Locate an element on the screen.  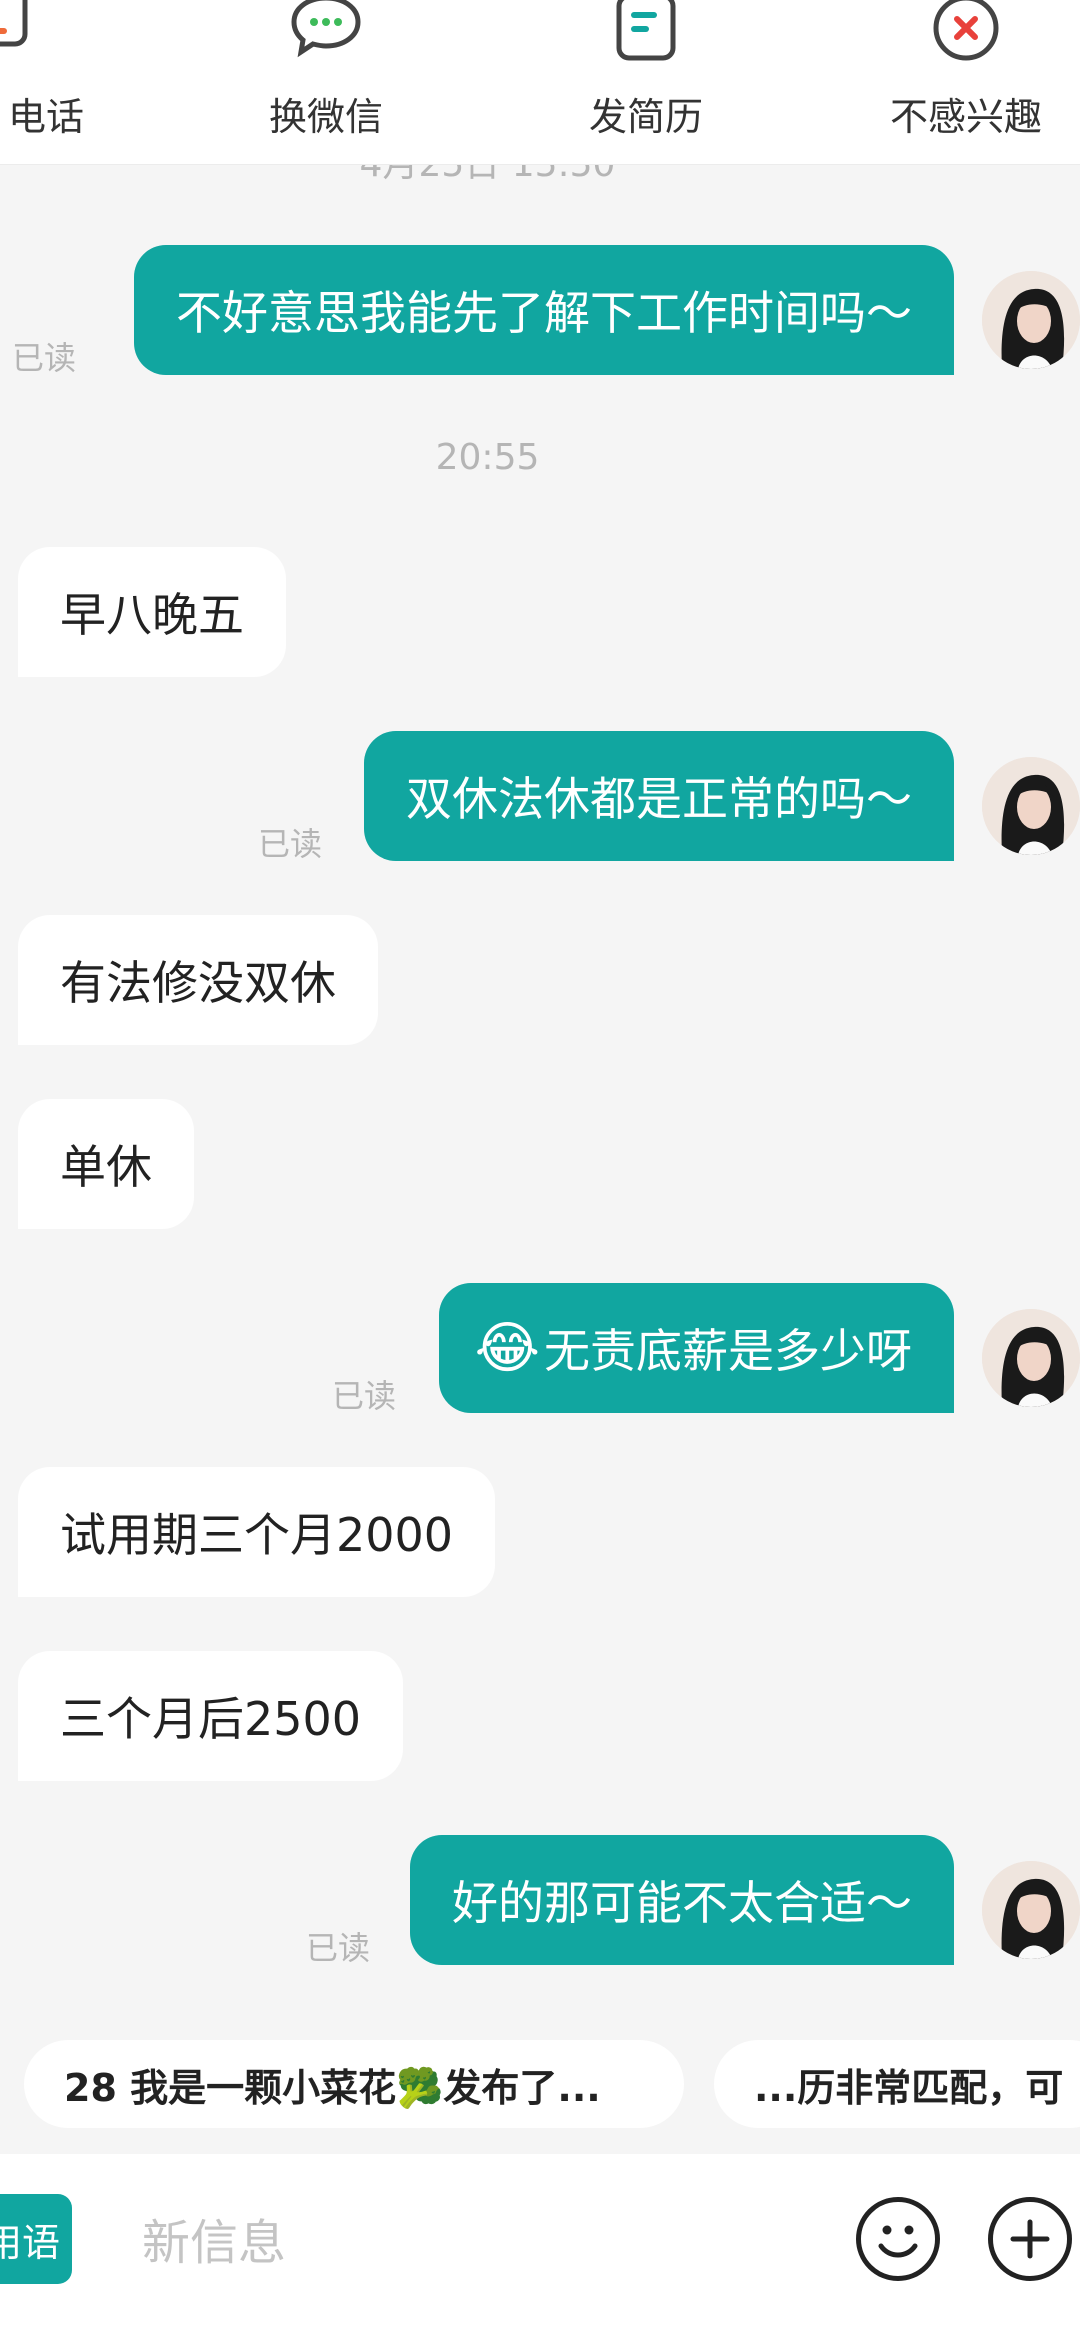
phone-icon is located at coordinates (27, 27).